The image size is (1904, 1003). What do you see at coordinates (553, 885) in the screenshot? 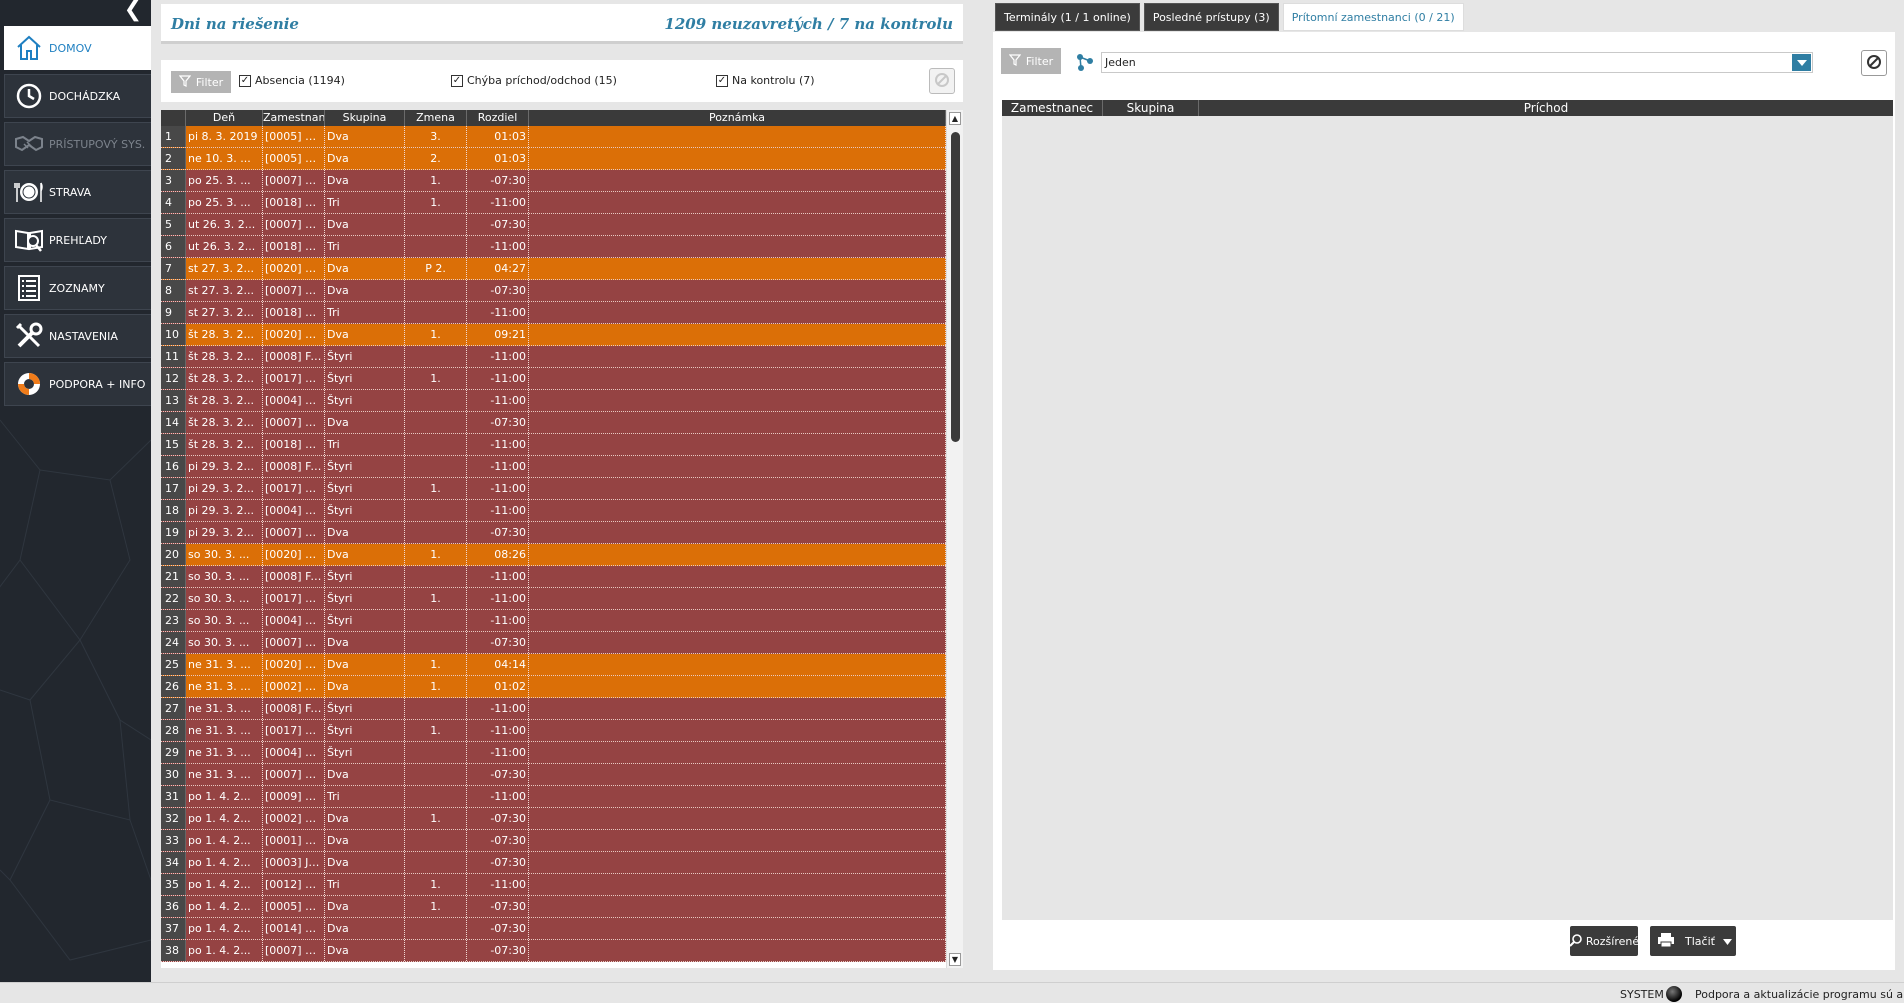
I see `table-row: 35po 1. 4. 2...[0012] Kol...Tri1.-11:00` at bounding box center [553, 885].